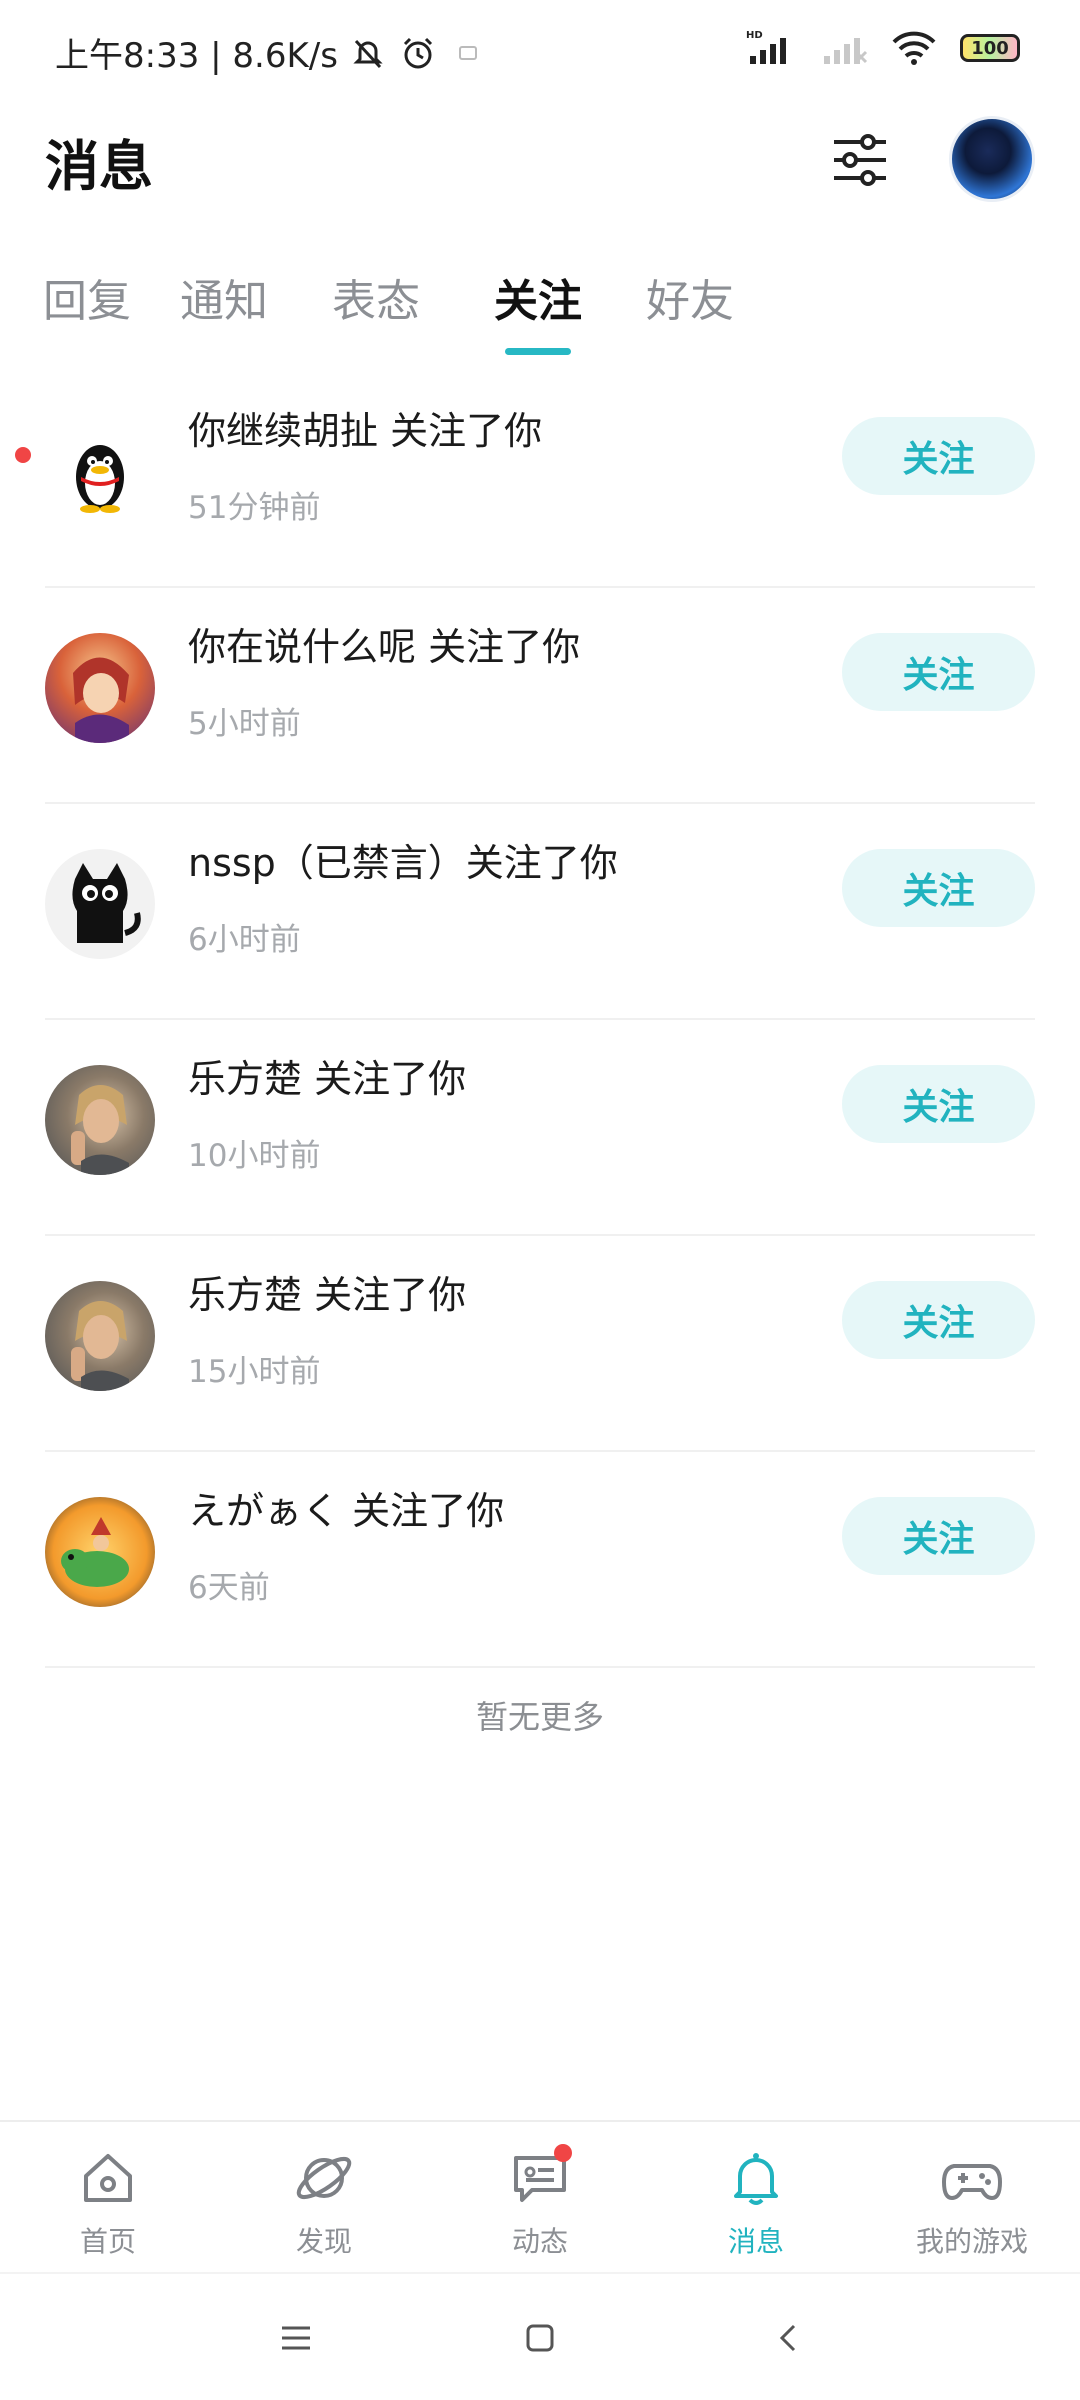  What do you see at coordinates (846, 51) in the screenshot?
I see `signal-off-icon` at bounding box center [846, 51].